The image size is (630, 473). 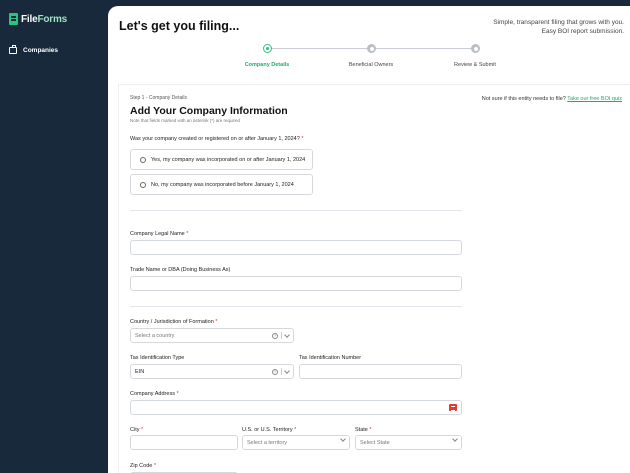 I want to click on country-label: Country / Jurisdiction of Formation *, so click(x=174, y=322).